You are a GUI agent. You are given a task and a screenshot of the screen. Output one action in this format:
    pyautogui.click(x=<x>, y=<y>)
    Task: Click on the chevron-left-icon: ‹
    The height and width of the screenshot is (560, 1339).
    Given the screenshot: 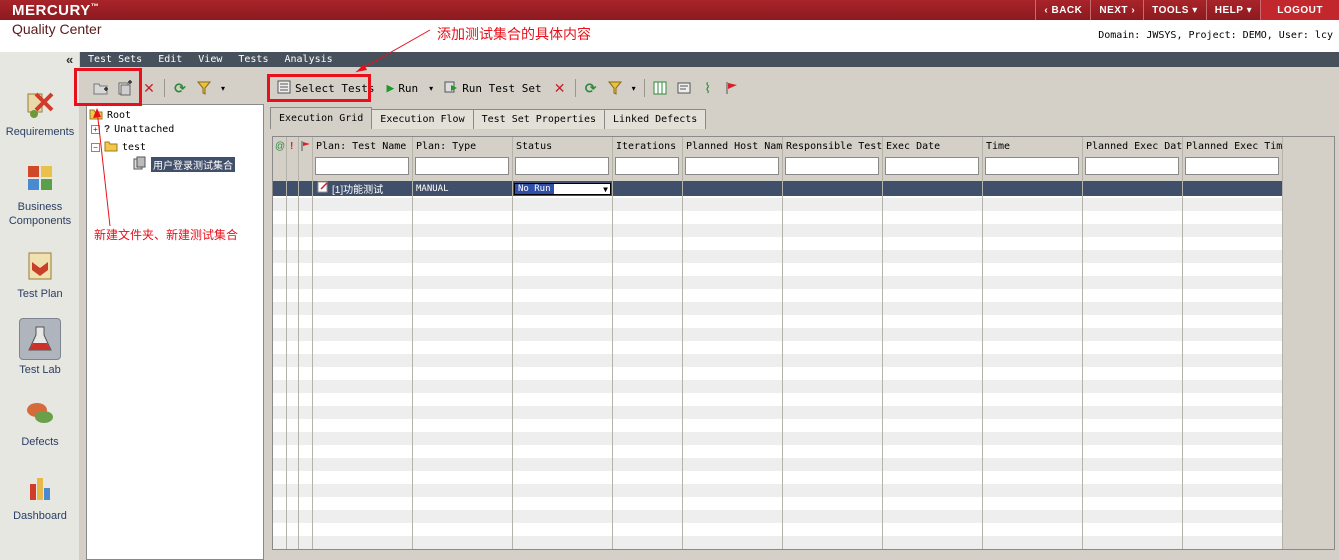 What is the action you would take?
    pyautogui.click(x=1048, y=10)
    